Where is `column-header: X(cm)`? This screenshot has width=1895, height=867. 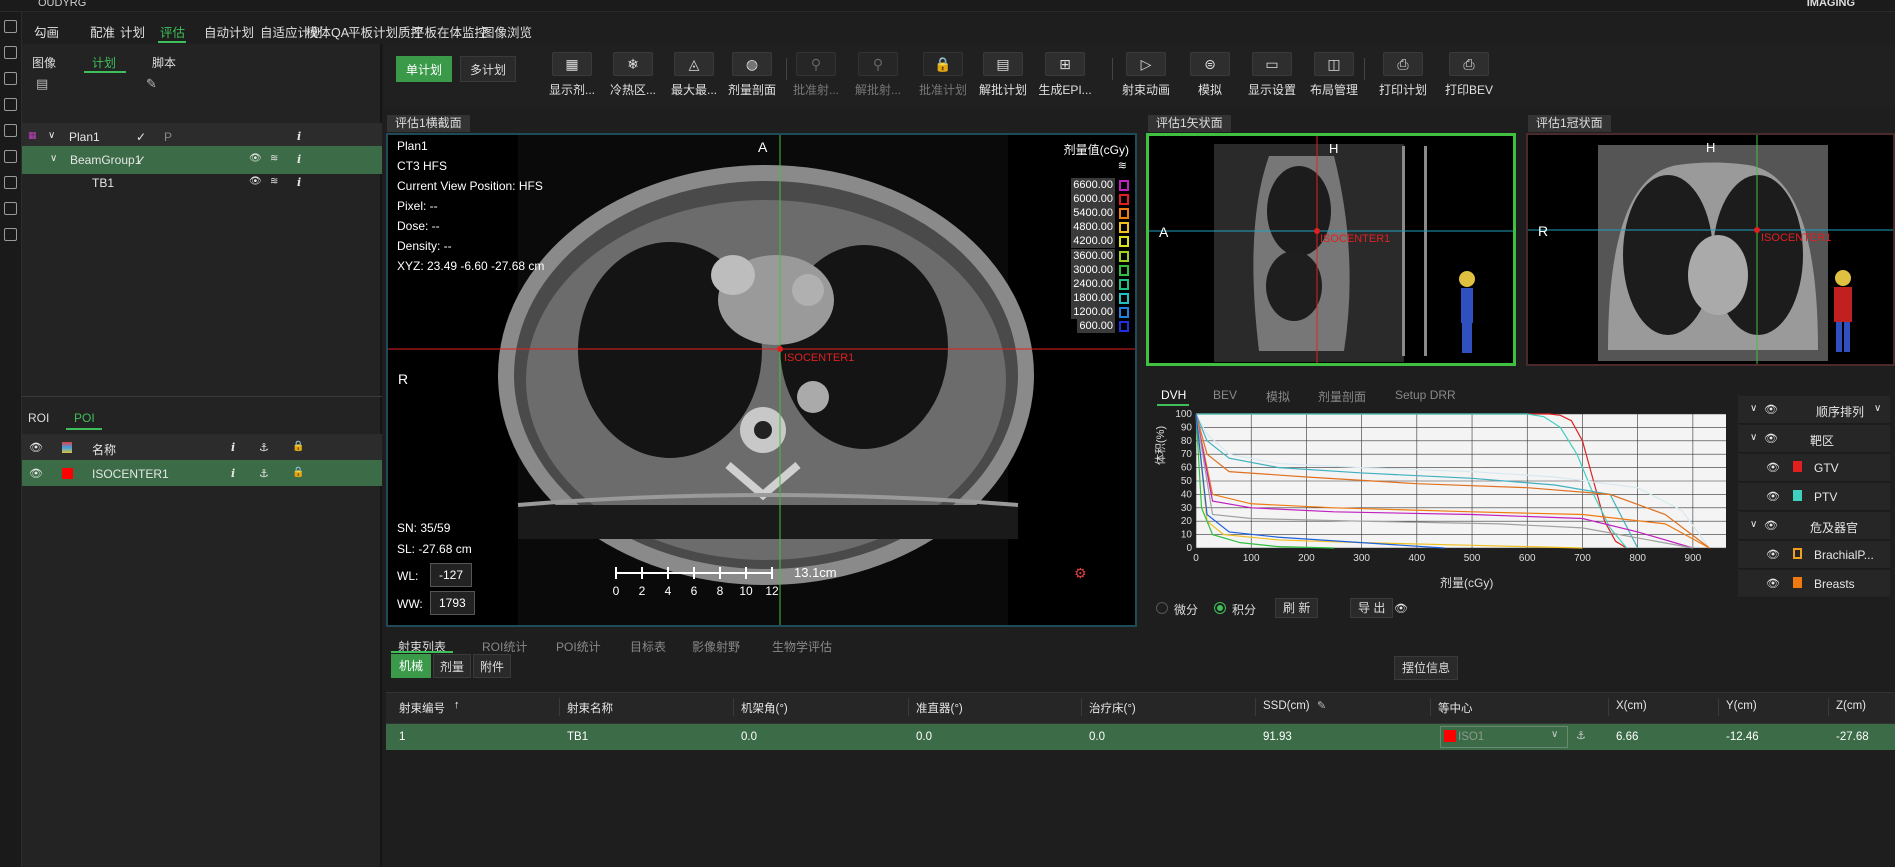
column-header: X(cm) is located at coordinates (1631, 706).